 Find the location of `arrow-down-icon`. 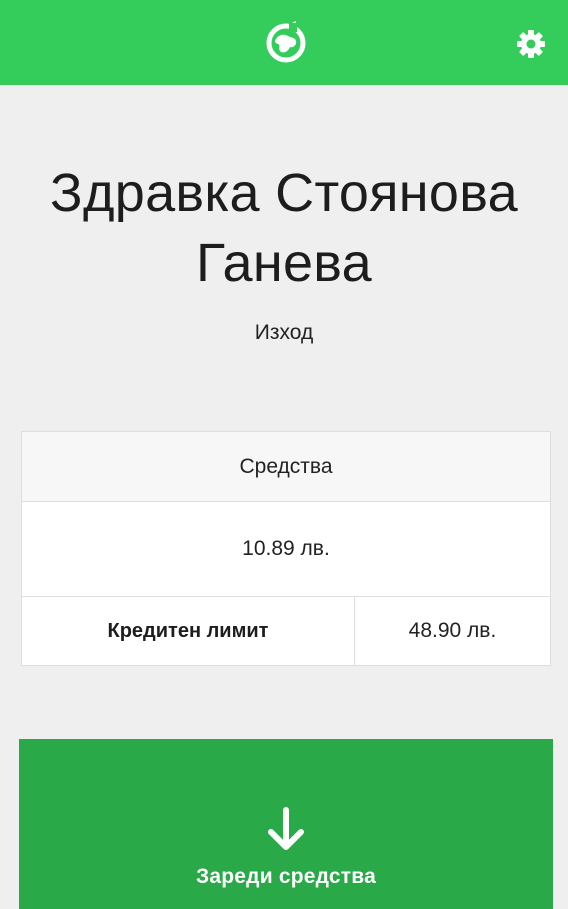

arrow-down-icon is located at coordinates (286, 828).